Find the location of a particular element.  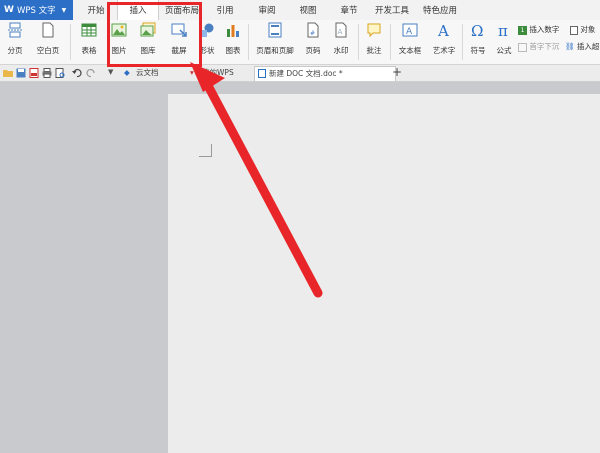

annotation-arrow is located at coordinates (256, 180).